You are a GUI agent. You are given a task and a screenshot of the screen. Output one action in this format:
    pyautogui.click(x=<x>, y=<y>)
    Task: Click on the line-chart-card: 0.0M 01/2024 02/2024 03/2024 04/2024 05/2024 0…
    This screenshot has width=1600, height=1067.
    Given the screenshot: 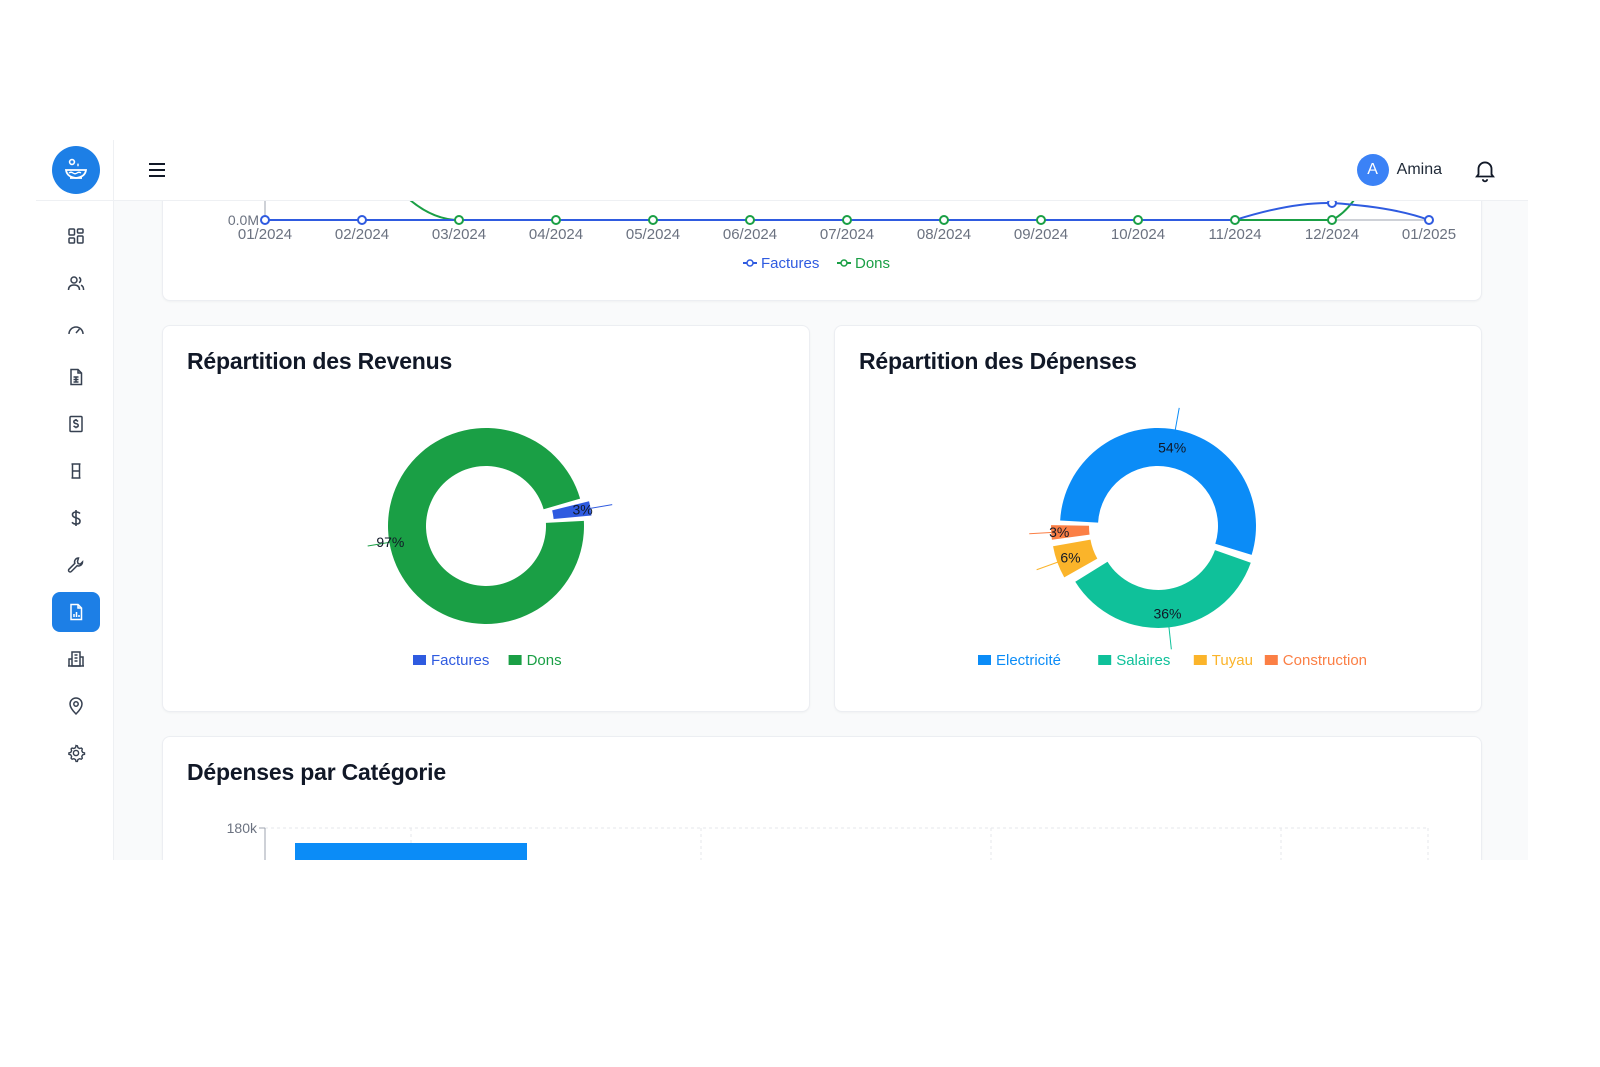 What is the action you would take?
    pyautogui.click(x=822, y=251)
    